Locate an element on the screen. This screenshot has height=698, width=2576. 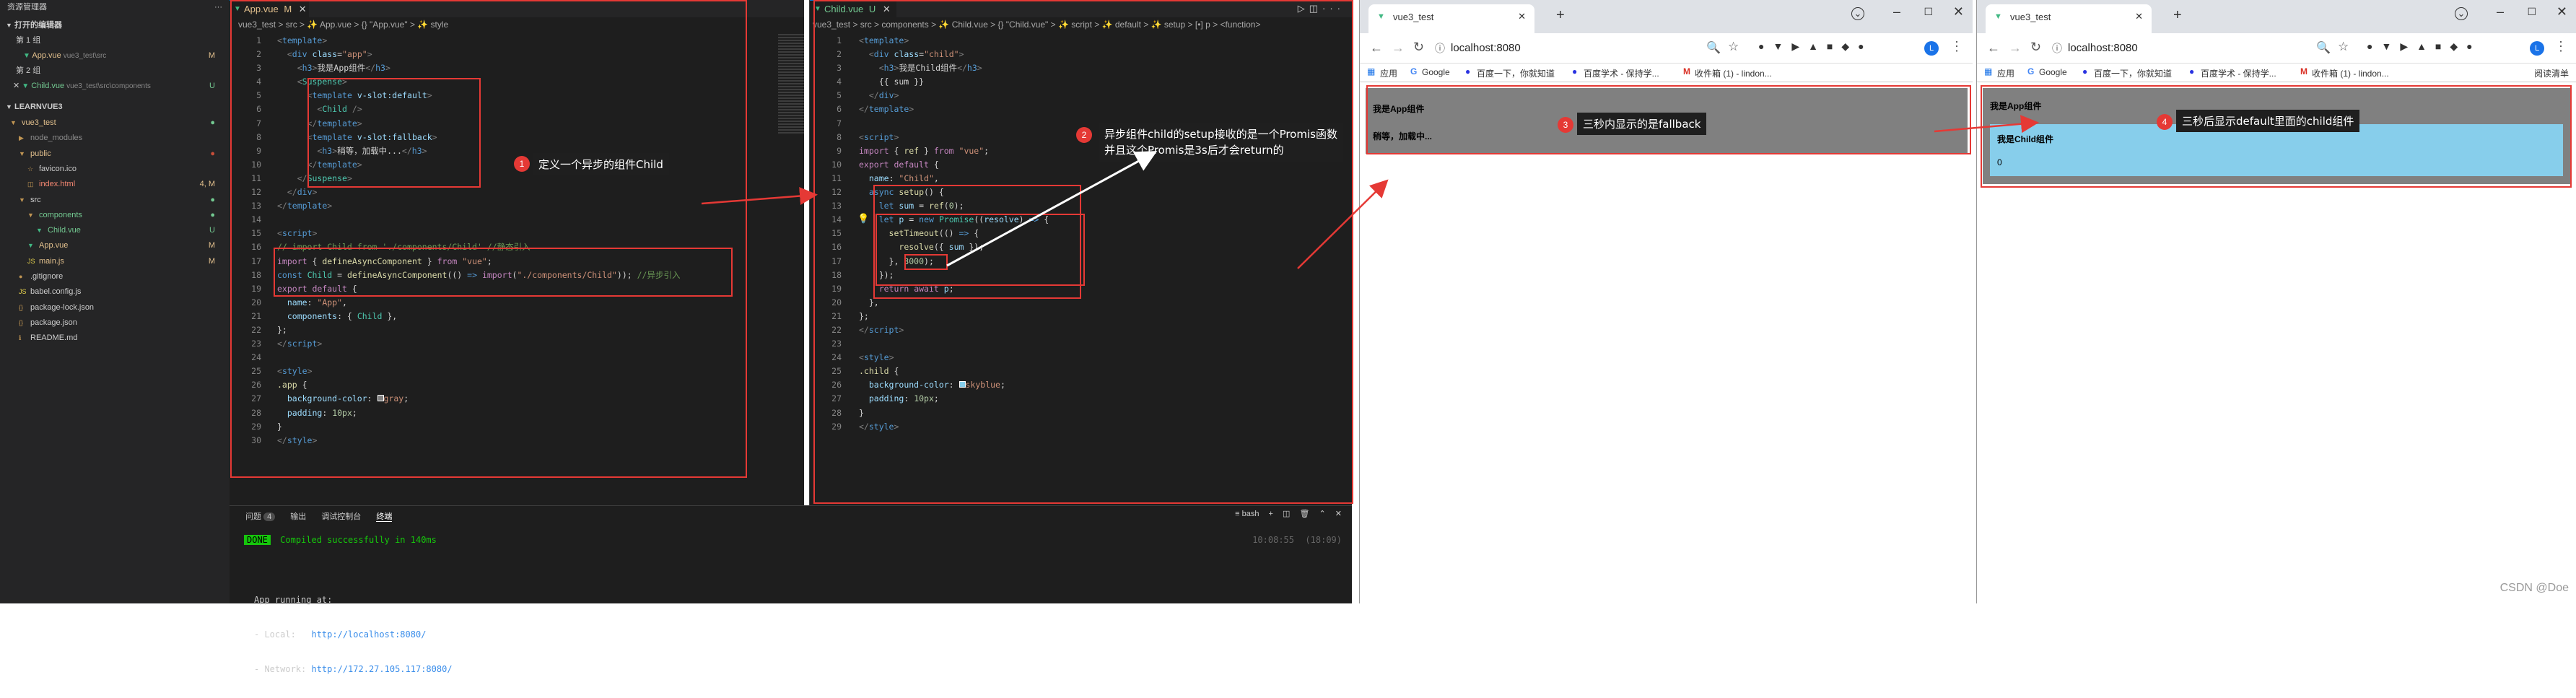
tree-item: {} package-lock.json is located at coordinates (115, 307).